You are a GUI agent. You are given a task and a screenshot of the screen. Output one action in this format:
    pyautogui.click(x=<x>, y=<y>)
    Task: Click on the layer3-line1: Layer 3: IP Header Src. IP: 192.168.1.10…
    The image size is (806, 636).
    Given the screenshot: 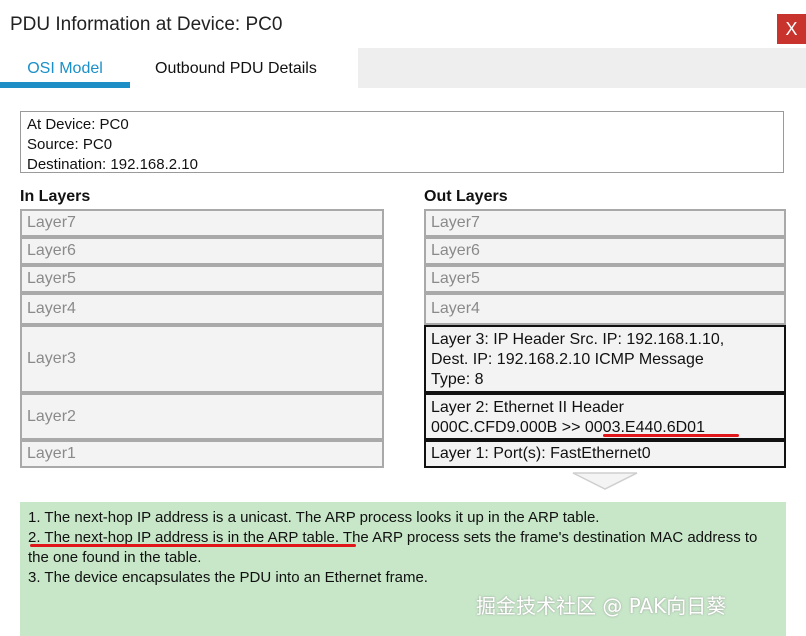 What is the action you would take?
    pyautogui.click(x=578, y=339)
    